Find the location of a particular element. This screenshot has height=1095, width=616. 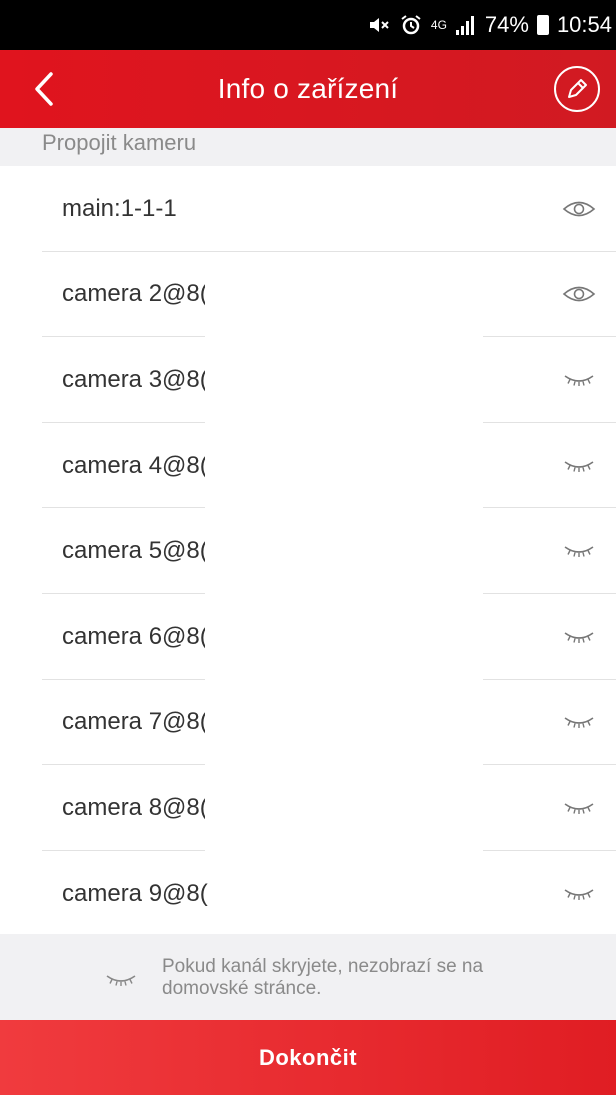

finish-button: Dokončit is located at coordinates (308, 1057).